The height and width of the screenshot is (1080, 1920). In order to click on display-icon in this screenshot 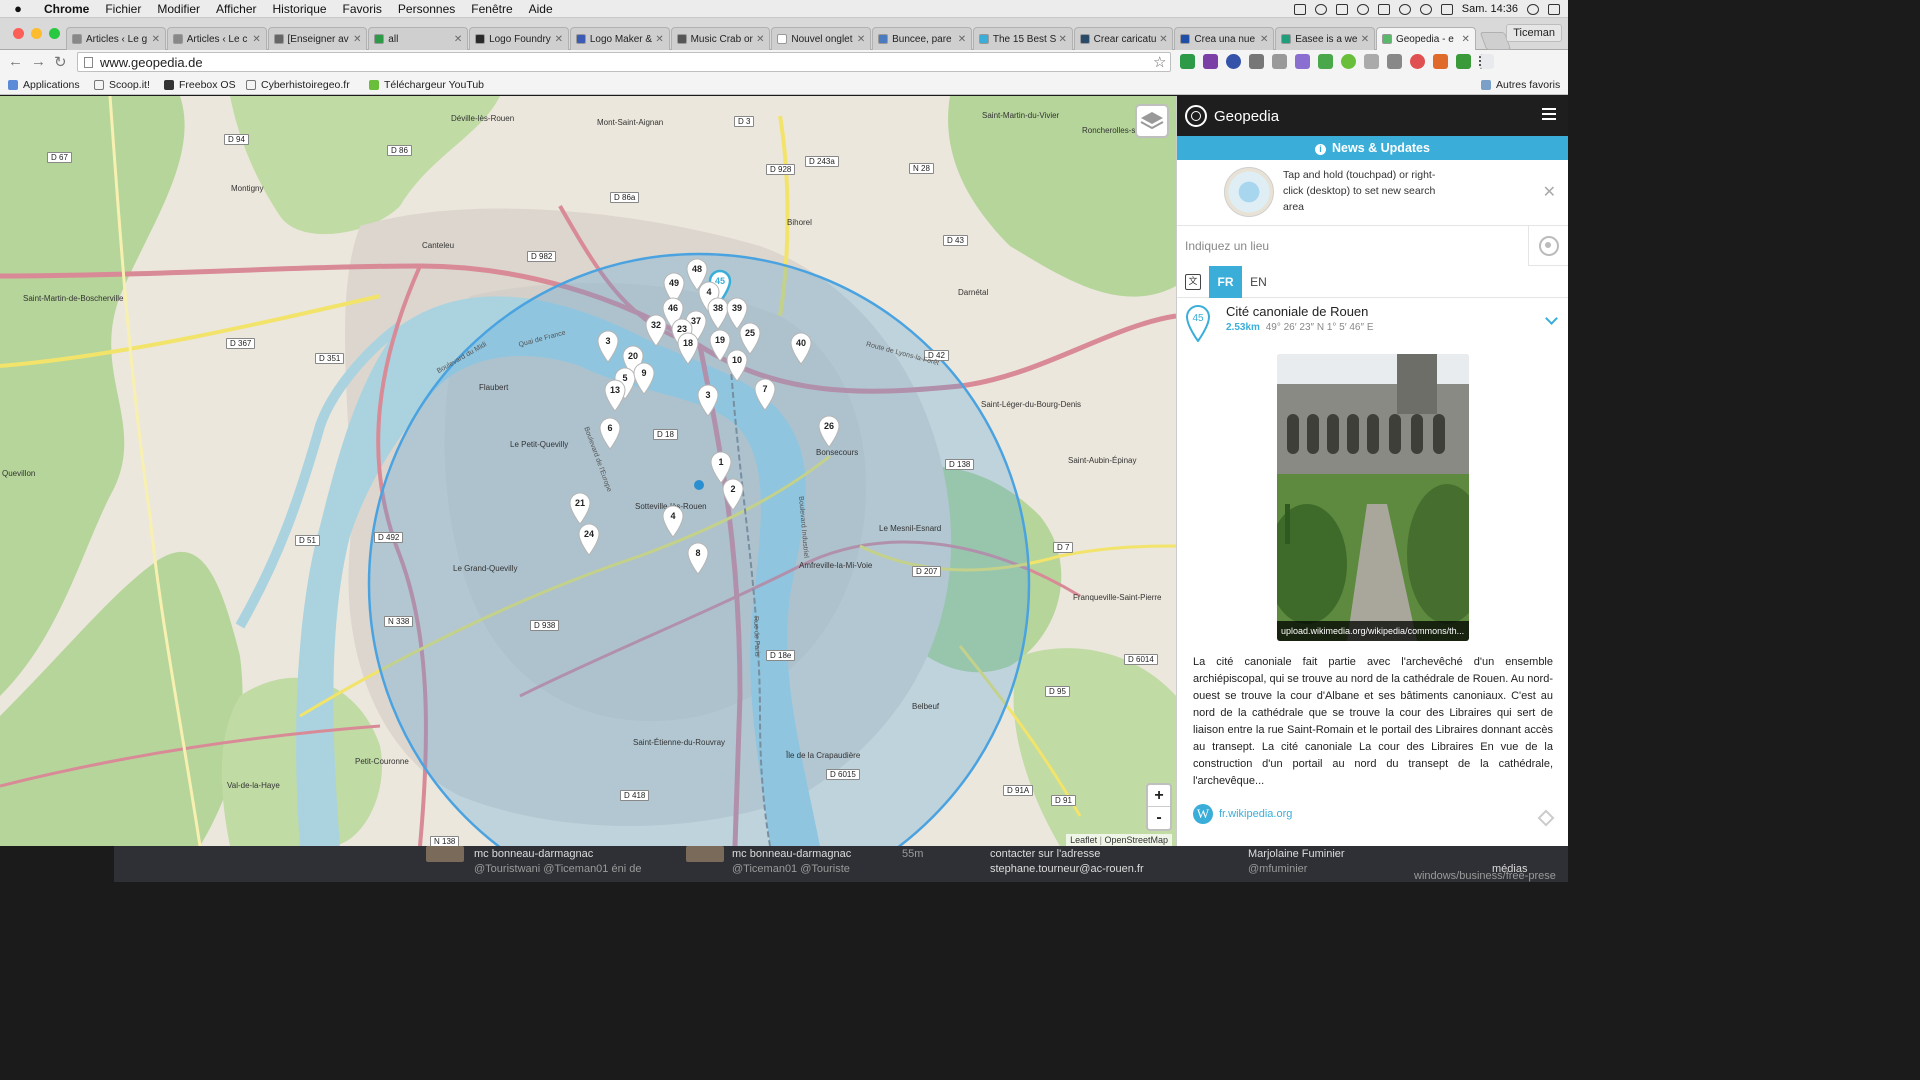, I will do `click(1383, 9)`.